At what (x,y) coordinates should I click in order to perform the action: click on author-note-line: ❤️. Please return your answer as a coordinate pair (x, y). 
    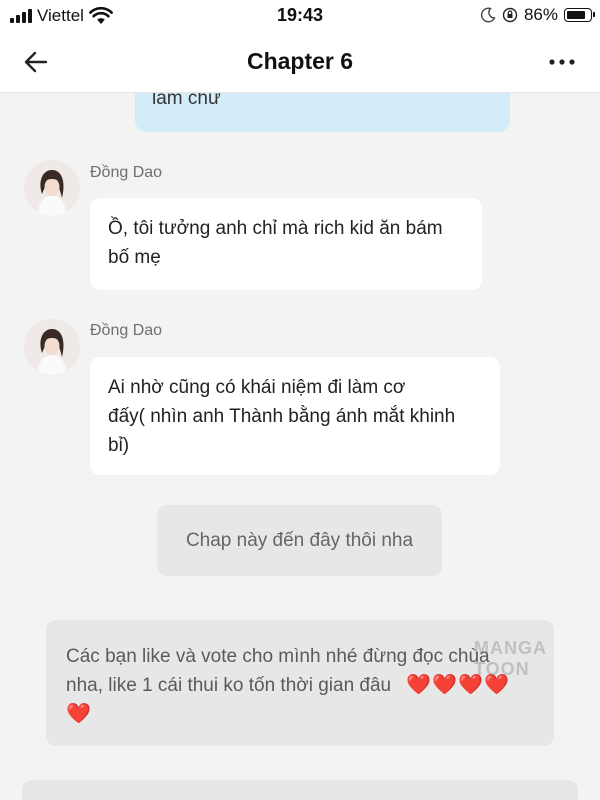
    Looking at the image, I should click on (300, 714).